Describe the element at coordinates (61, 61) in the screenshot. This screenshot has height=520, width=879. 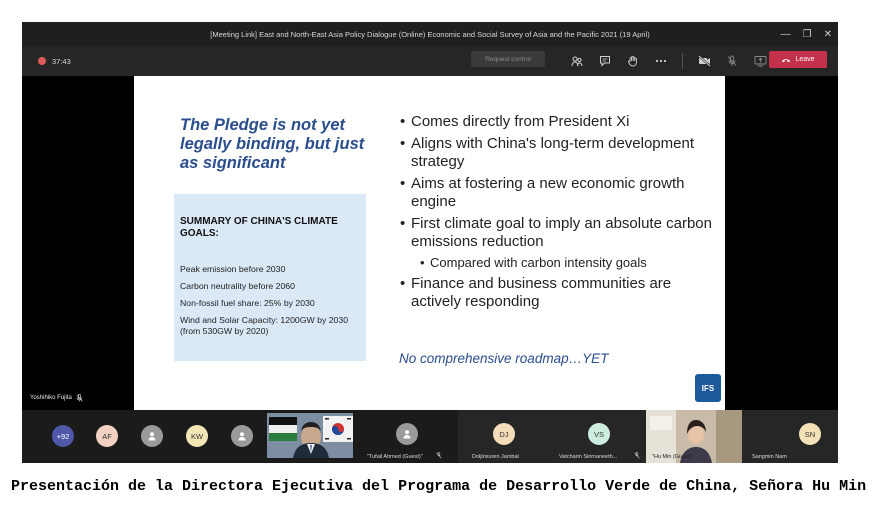
I see `meeting-timer: 37:43` at that location.